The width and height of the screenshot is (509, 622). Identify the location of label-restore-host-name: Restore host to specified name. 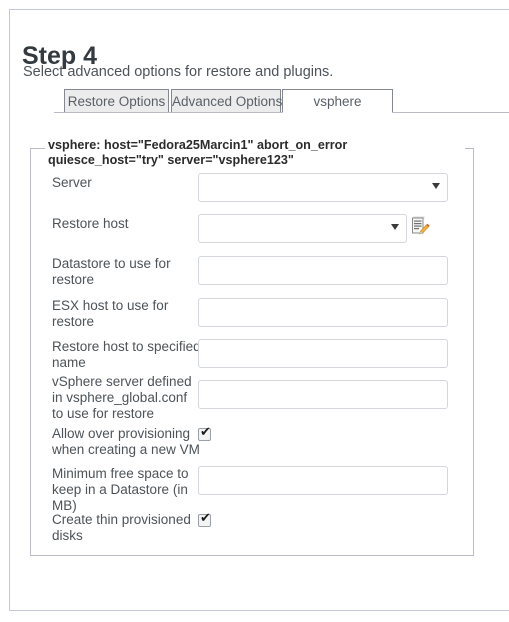
(126, 354).